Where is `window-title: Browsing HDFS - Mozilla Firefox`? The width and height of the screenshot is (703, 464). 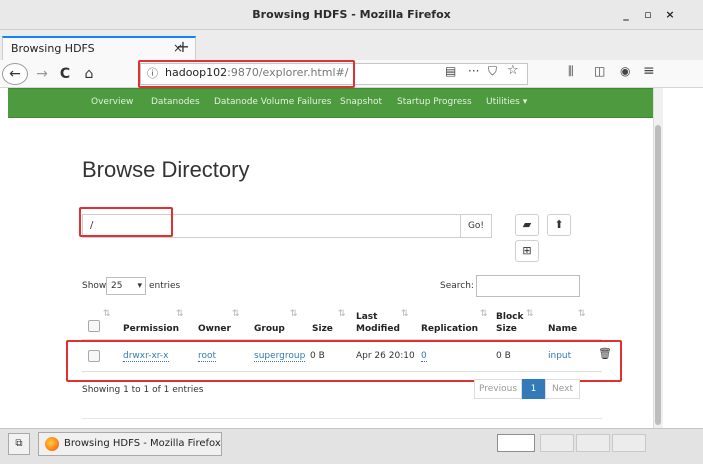
window-title: Browsing HDFS - Mozilla Firefox is located at coordinates (351, 14).